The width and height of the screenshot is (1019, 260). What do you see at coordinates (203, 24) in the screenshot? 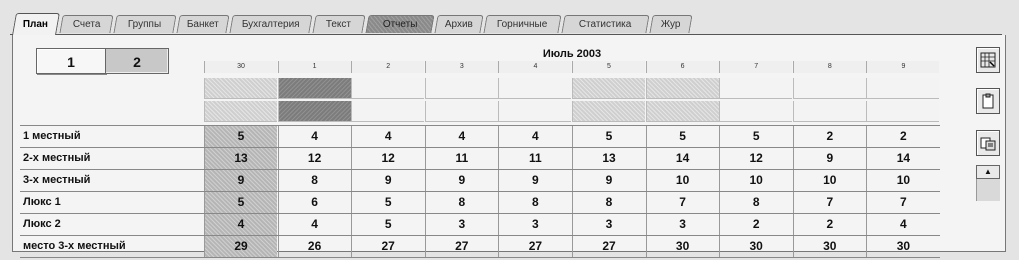
I see `tab-3: Банкет` at bounding box center [203, 24].